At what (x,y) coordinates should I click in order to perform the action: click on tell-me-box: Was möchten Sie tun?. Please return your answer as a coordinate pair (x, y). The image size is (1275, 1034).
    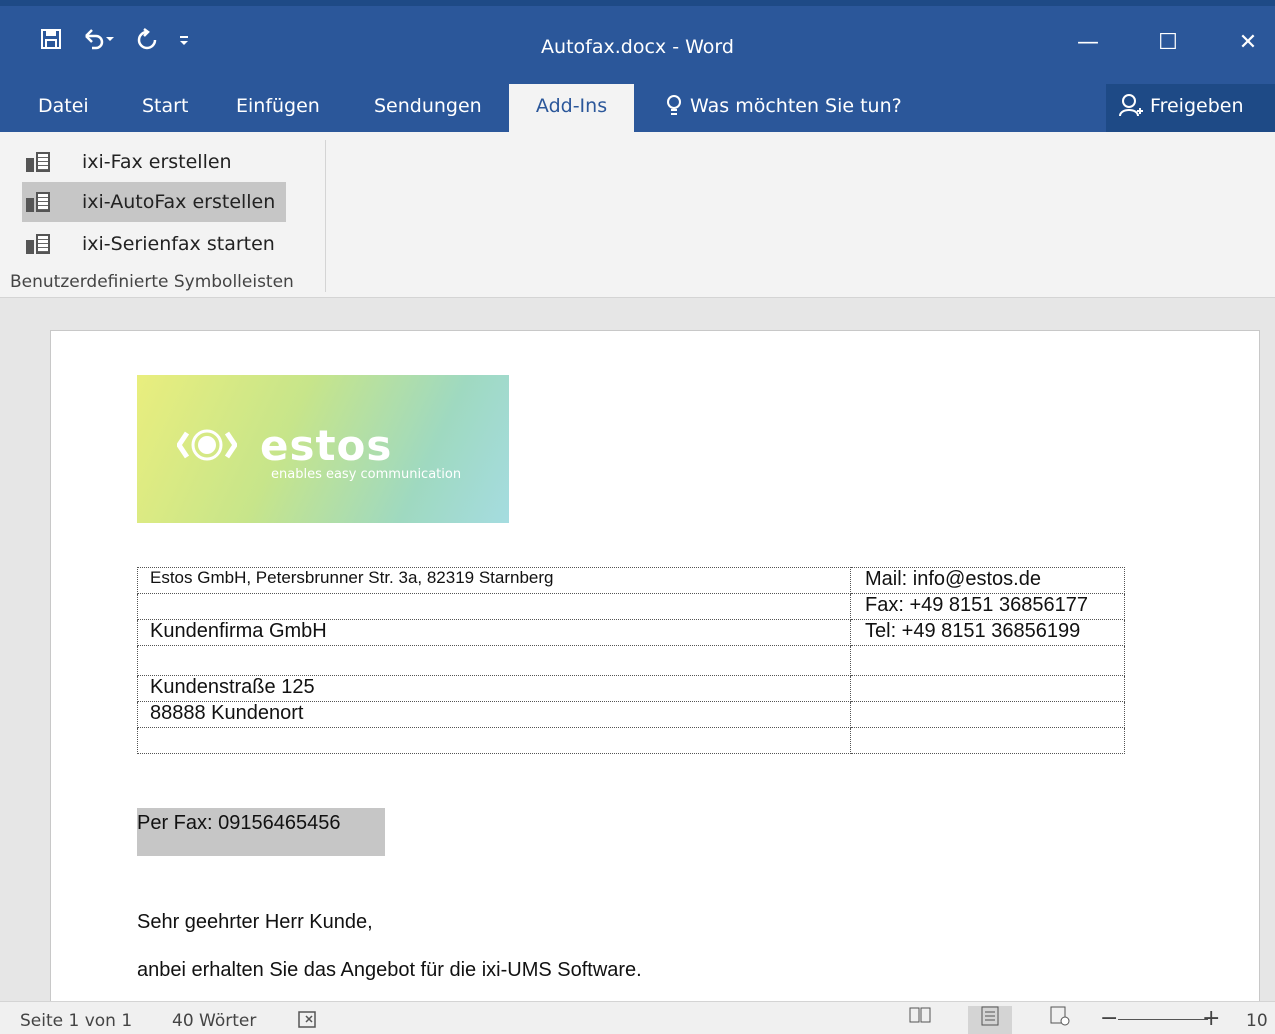
    Looking at the image, I should click on (783, 108).